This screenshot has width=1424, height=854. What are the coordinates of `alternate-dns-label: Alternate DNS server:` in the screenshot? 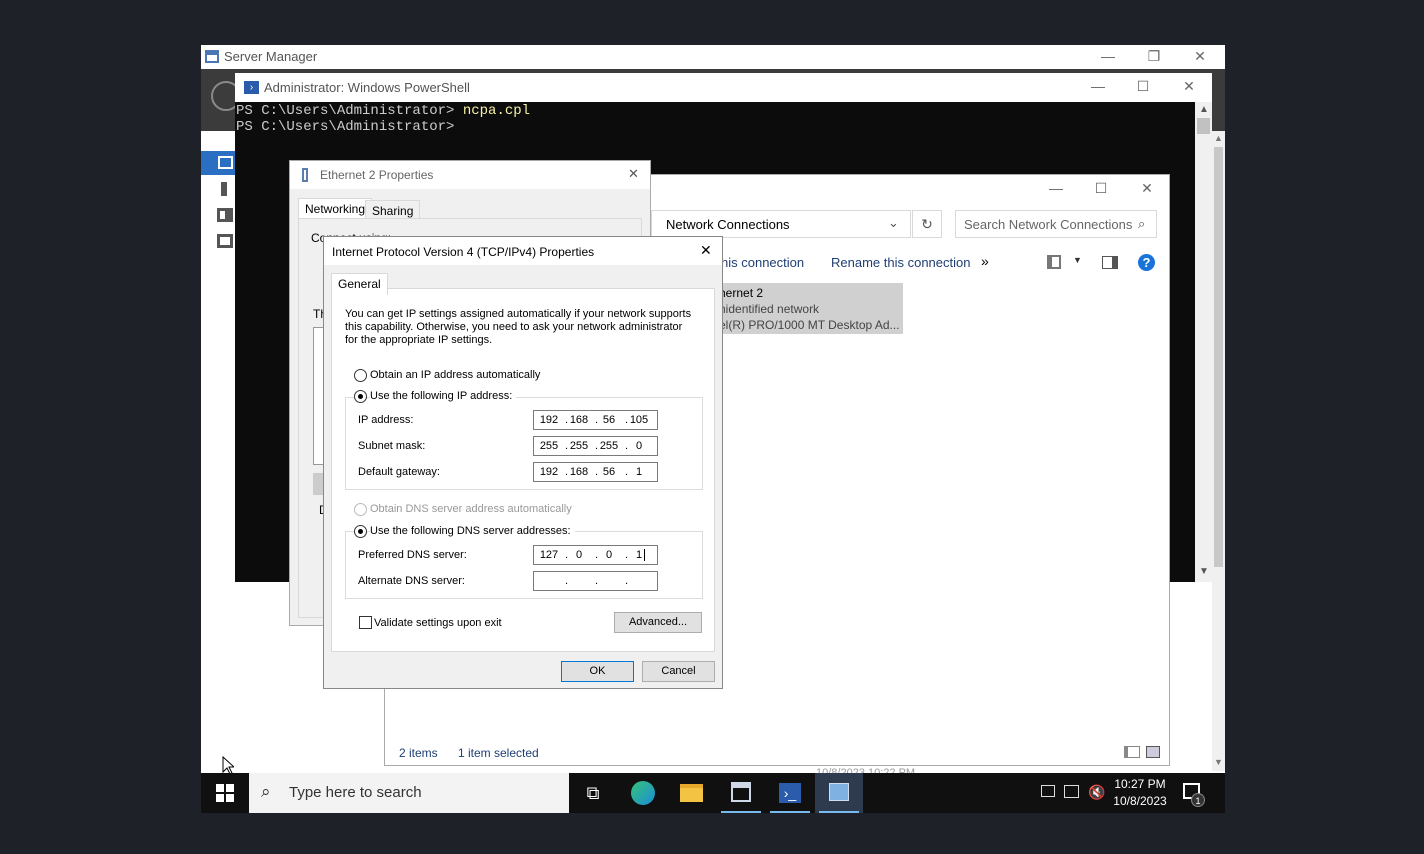 It's located at (411, 581).